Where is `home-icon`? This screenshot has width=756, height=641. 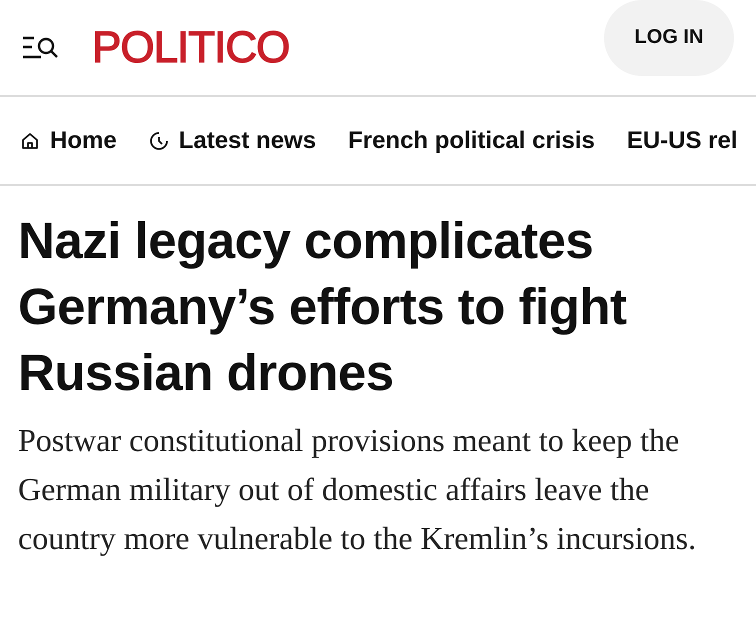 home-icon is located at coordinates (30, 140).